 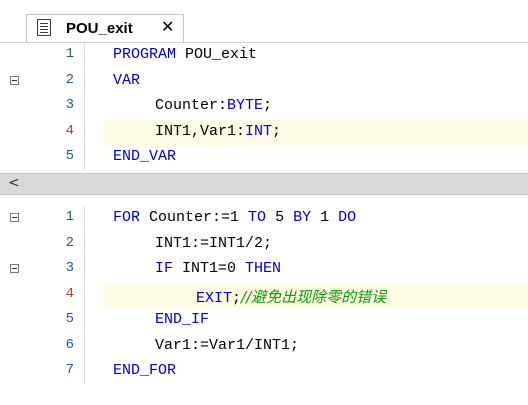 I want to click on code-line: 4 INT1,Var1:INT;, so click(x=264, y=132).